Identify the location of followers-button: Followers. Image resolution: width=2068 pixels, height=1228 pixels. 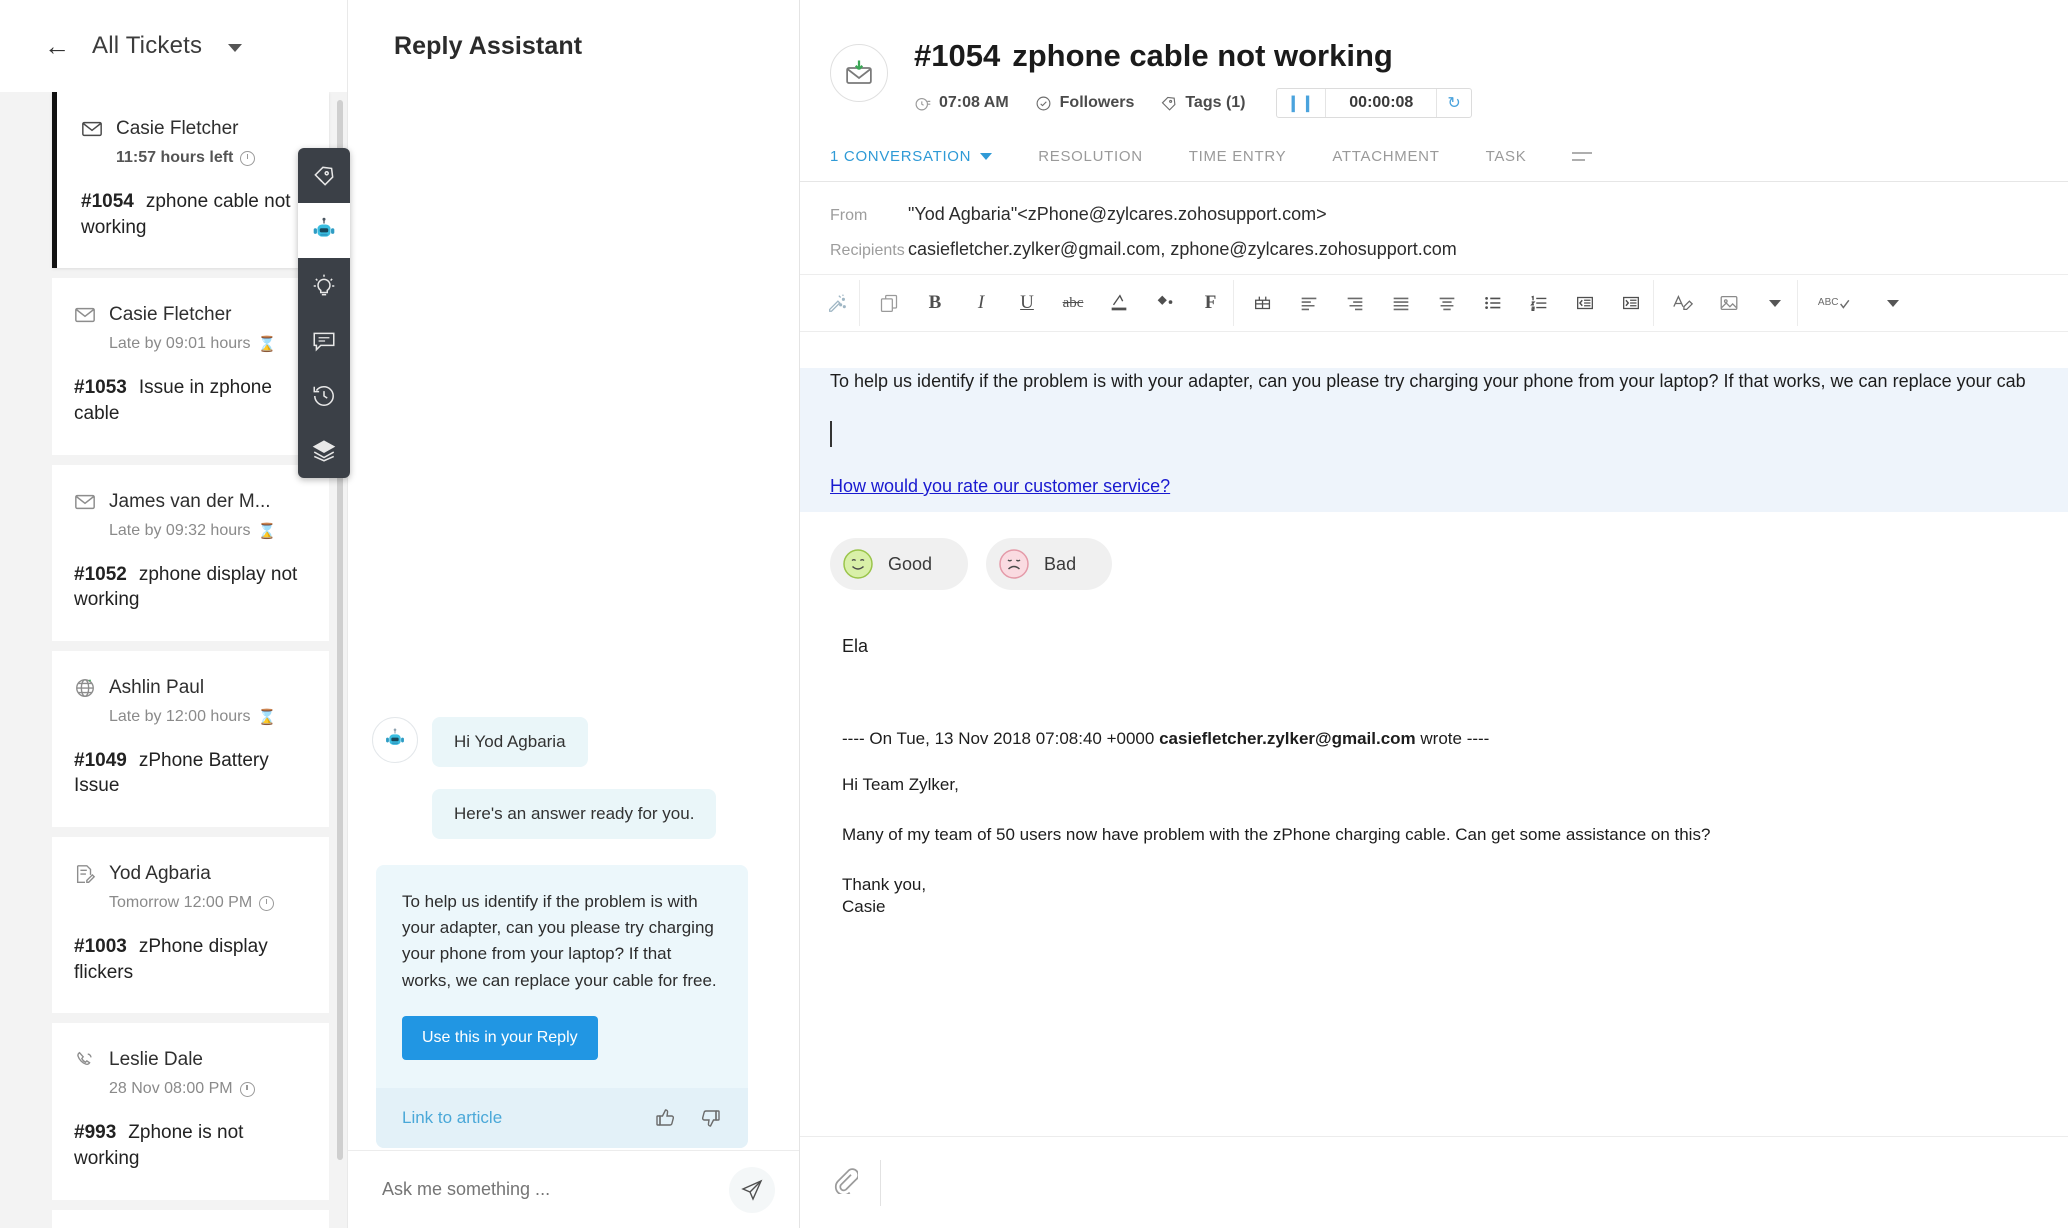
(1085, 103).